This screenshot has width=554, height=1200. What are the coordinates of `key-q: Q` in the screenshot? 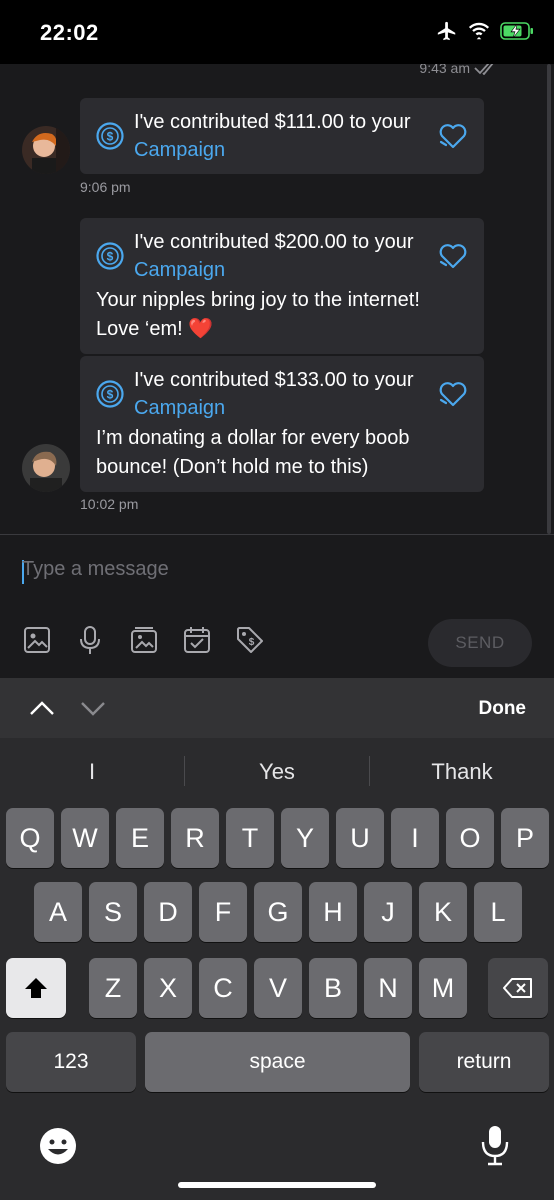 It's located at (30, 838).